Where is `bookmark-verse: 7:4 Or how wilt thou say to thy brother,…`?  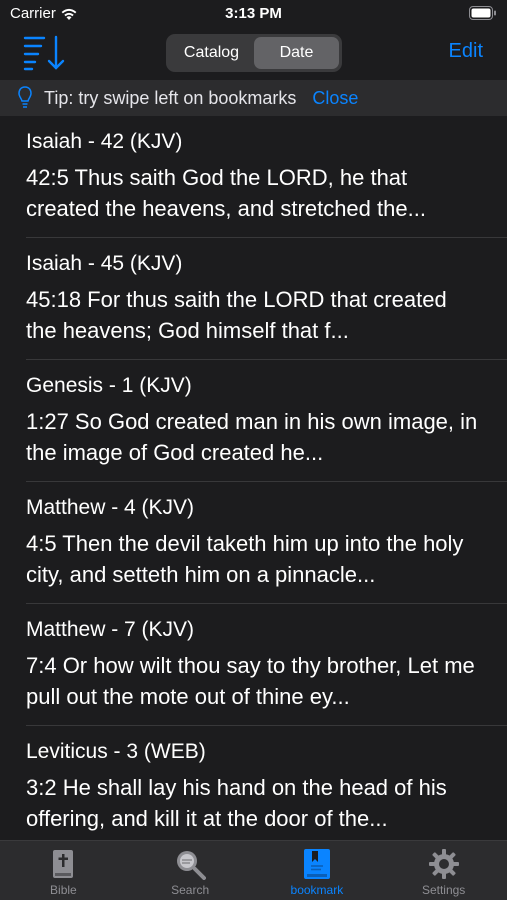
bookmark-verse: 7:4 Or how wilt thou say to thy brother,… is located at coordinates (250, 681).